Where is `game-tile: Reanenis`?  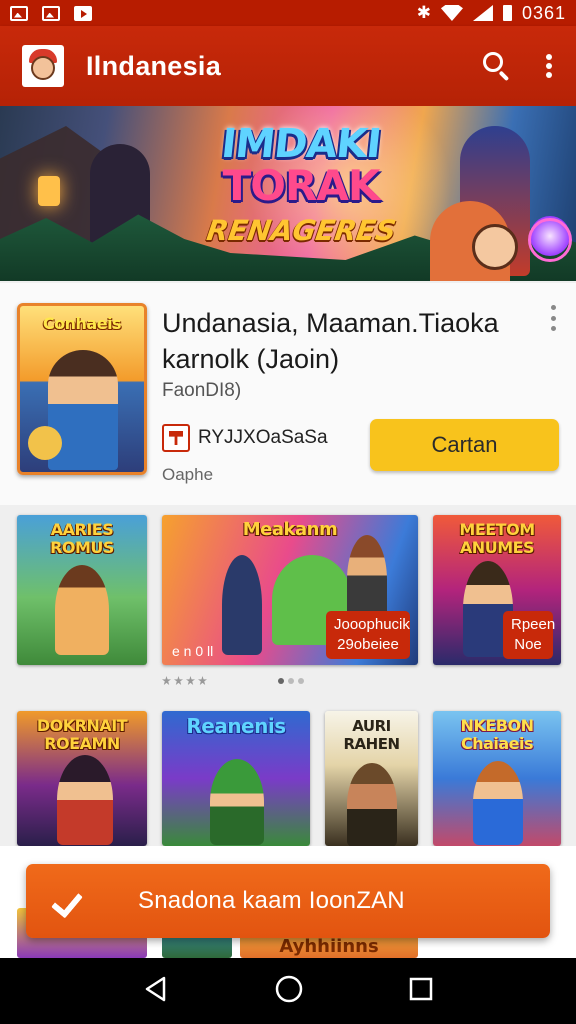 game-tile: Reanenis is located at coordinates (236, 778).